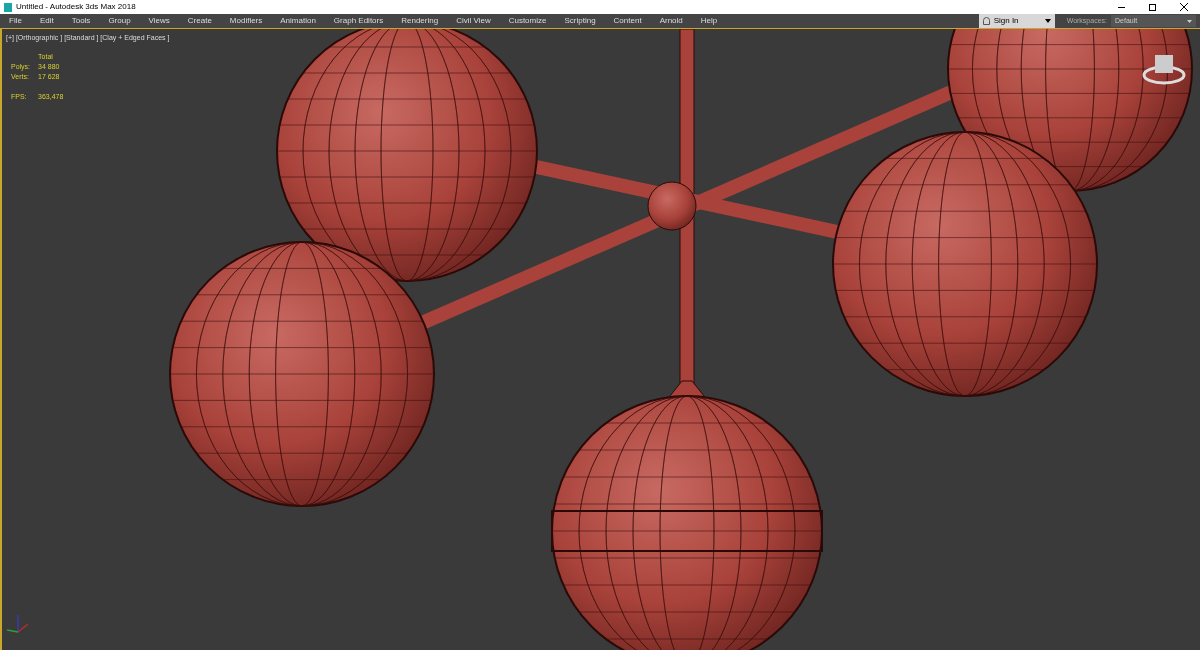  I want to click on menu-item: Edit, so click(46, 21).